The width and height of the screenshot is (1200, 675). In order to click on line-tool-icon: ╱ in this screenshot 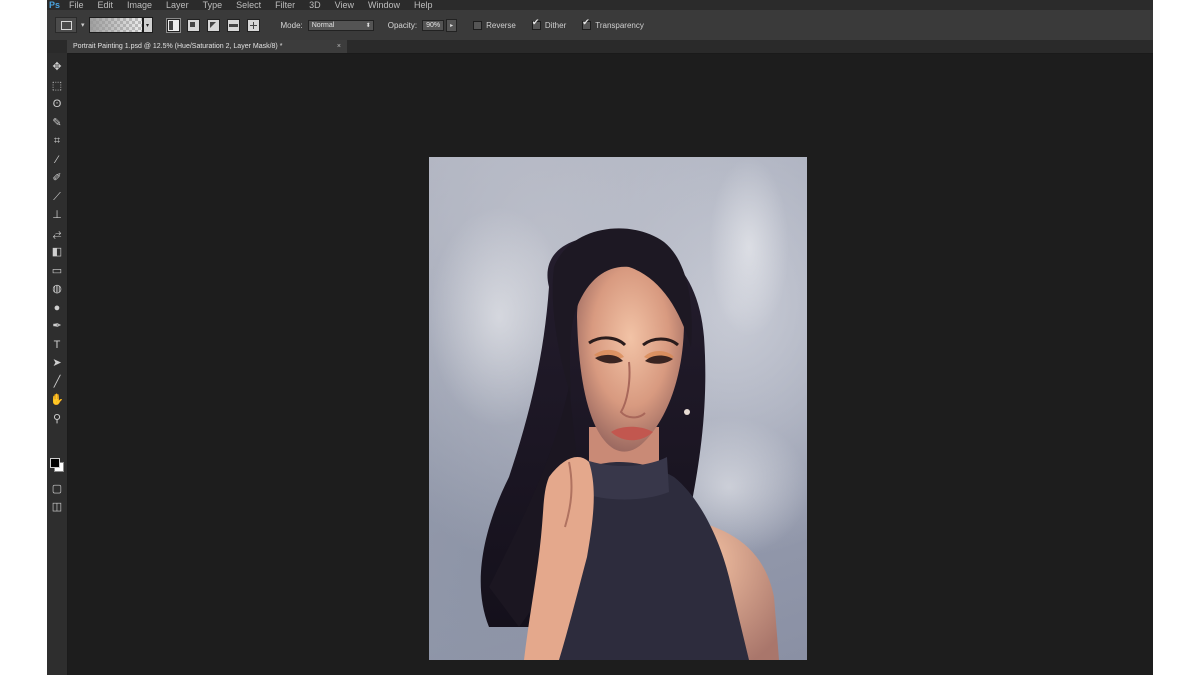, I will do `click(57, 382)`.